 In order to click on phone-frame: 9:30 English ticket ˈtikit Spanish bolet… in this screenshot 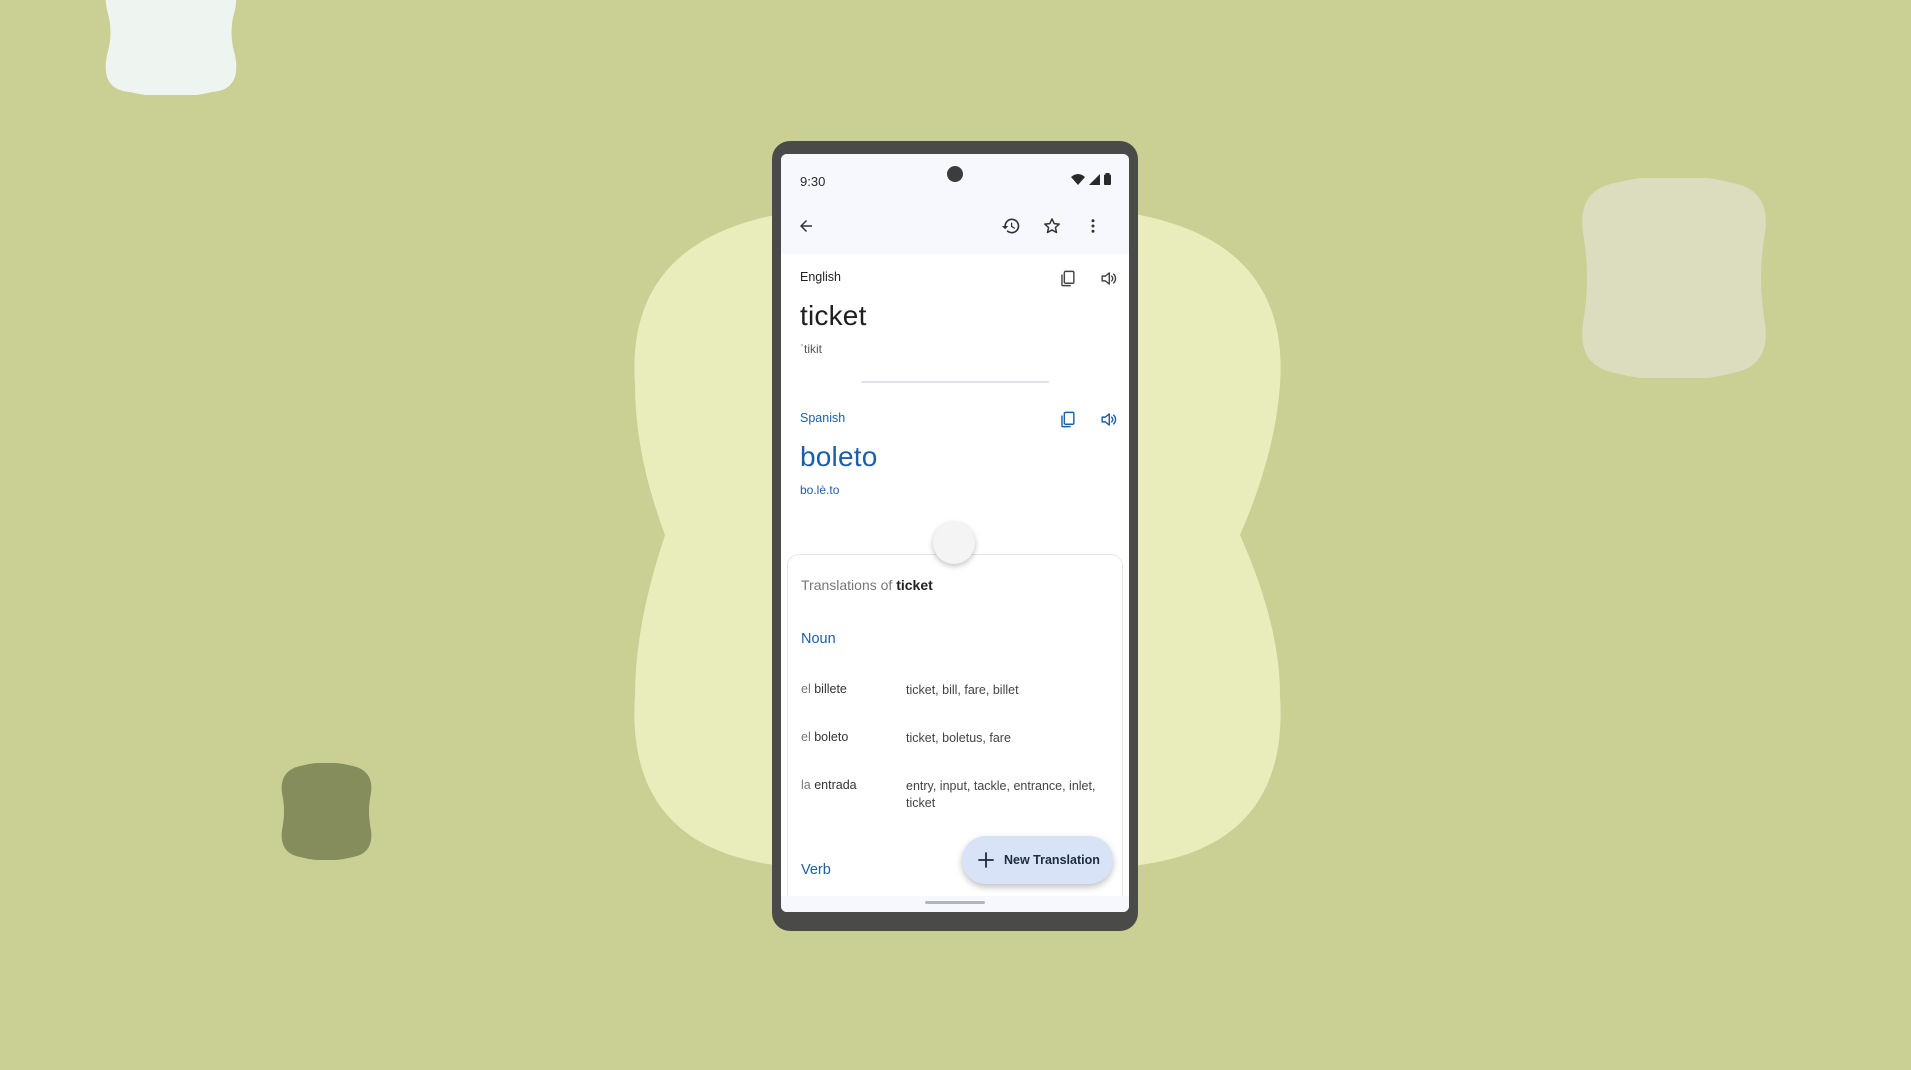, I will do `click(955, 536)`.